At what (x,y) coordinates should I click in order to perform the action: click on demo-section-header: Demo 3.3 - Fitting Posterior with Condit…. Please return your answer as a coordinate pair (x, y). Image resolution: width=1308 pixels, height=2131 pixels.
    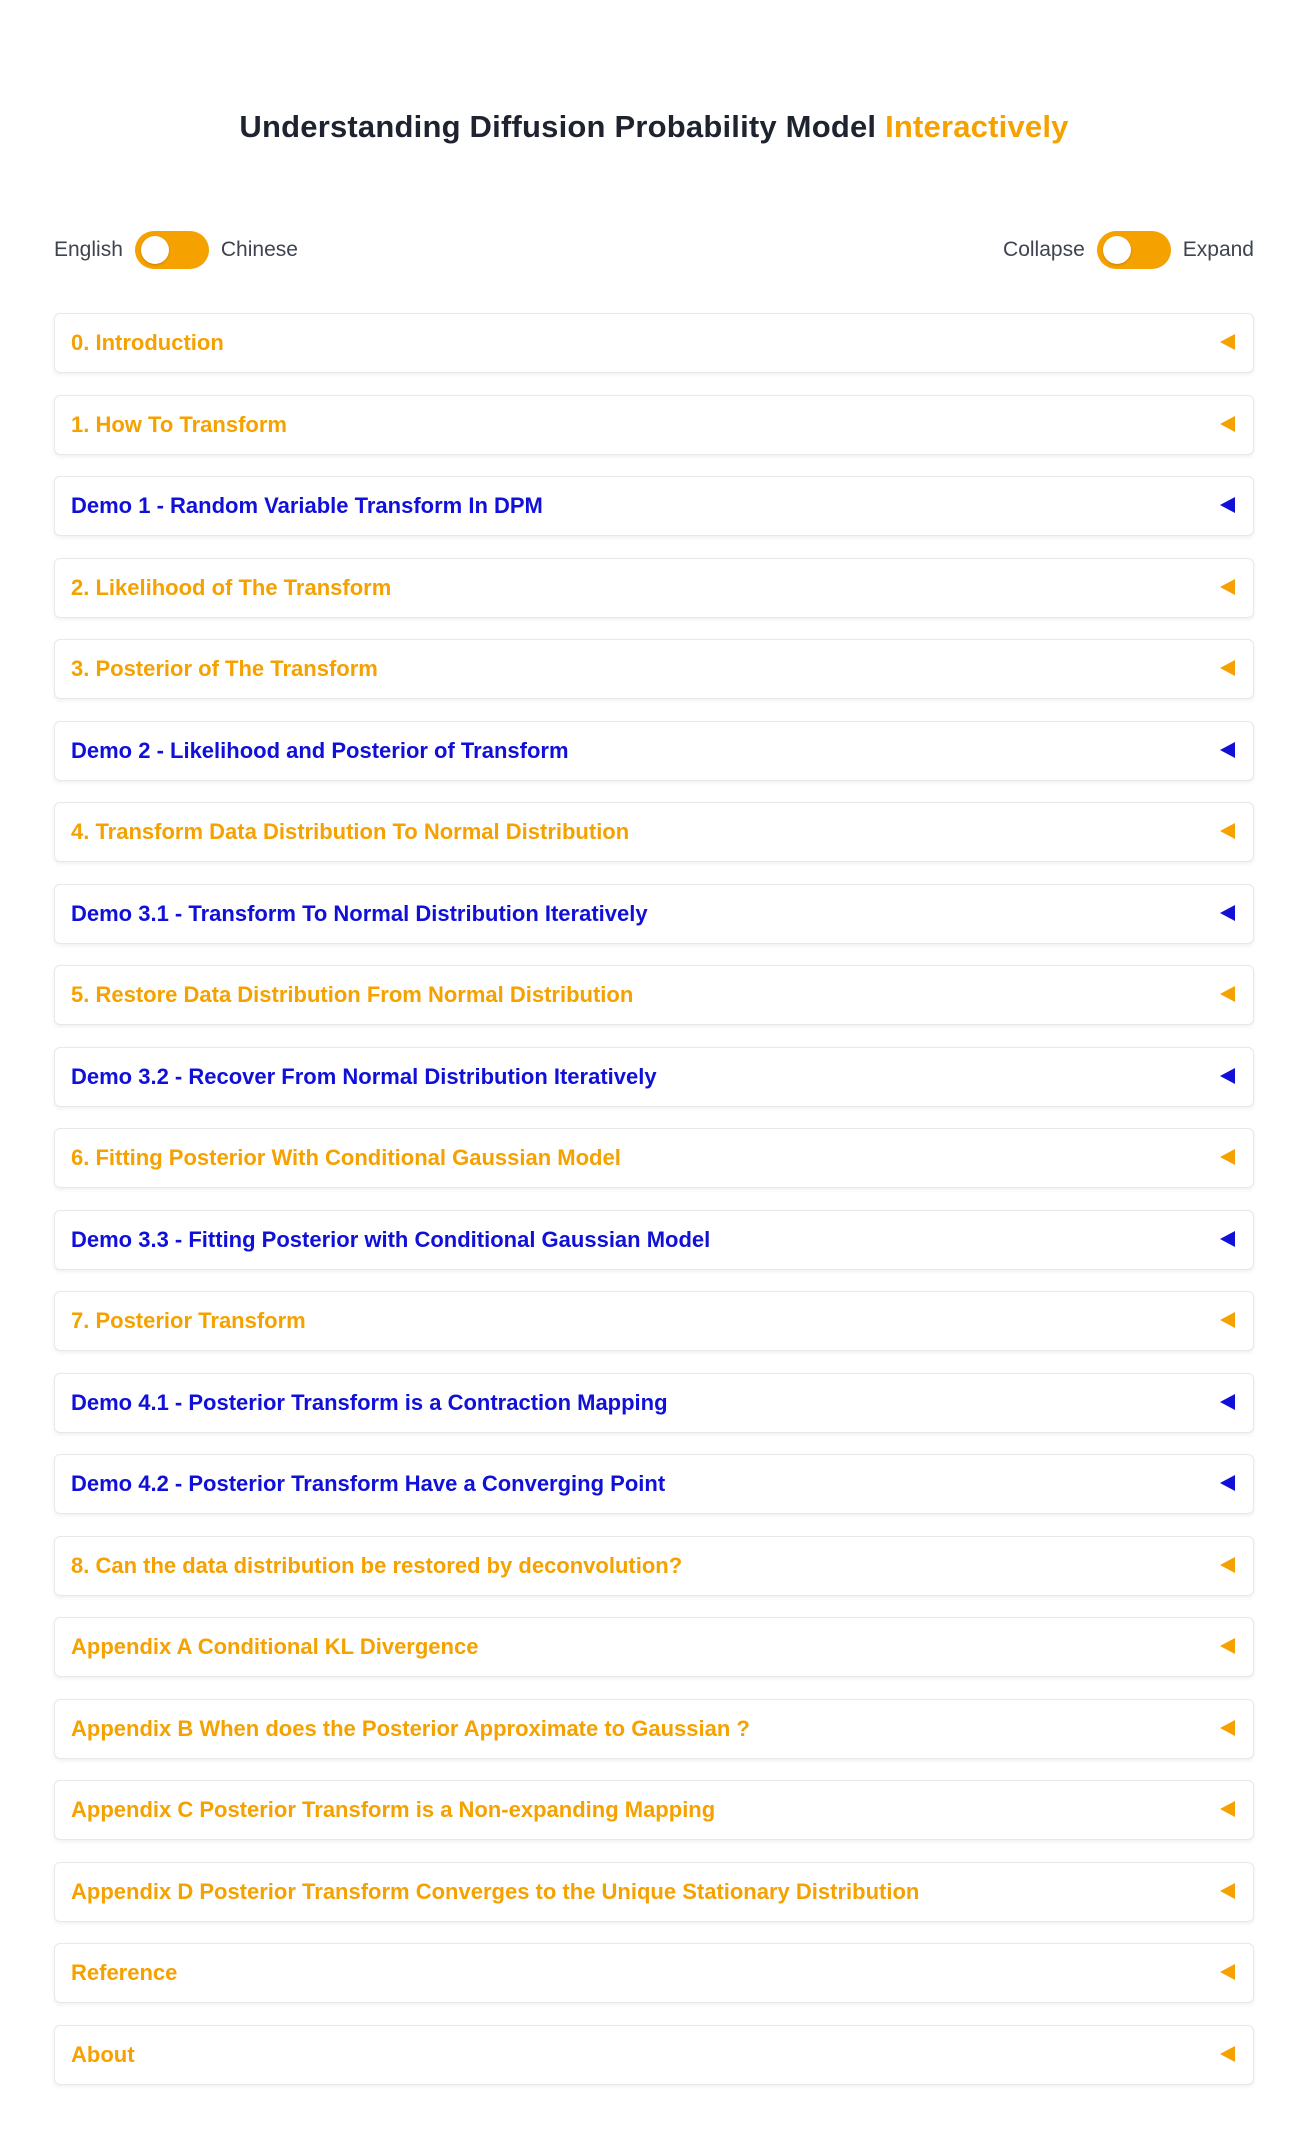
    Looking at the image, I should click on (654, 1239).